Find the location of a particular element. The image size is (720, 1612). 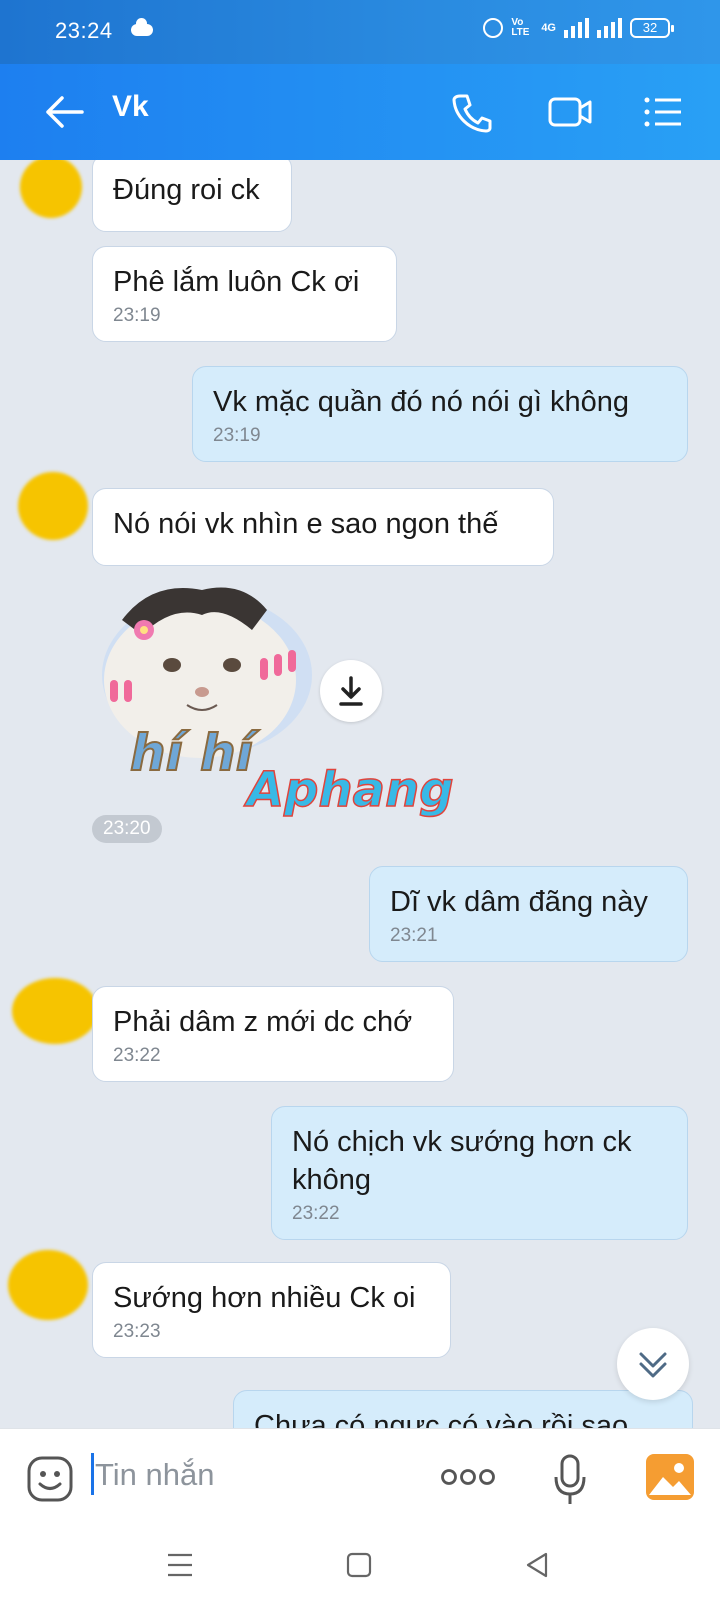

message-text: Chưa có ngực có vào rồi sao is located at coordinates (441, 1419).